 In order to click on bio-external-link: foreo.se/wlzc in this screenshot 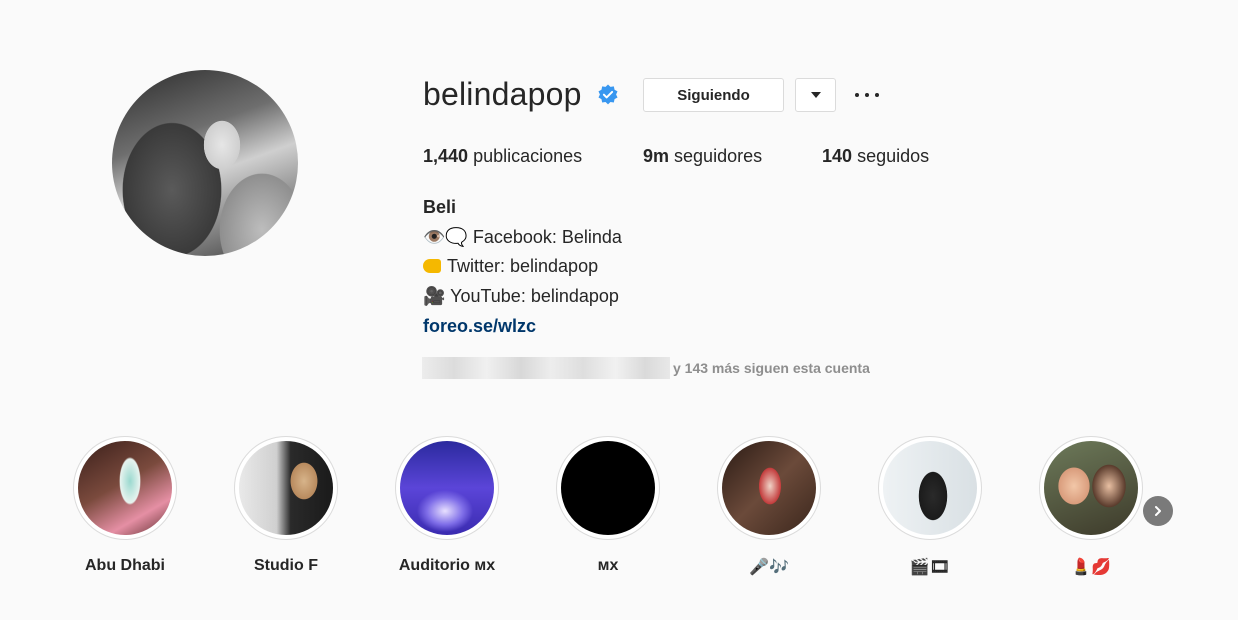, I will do `click(479, 326)`.